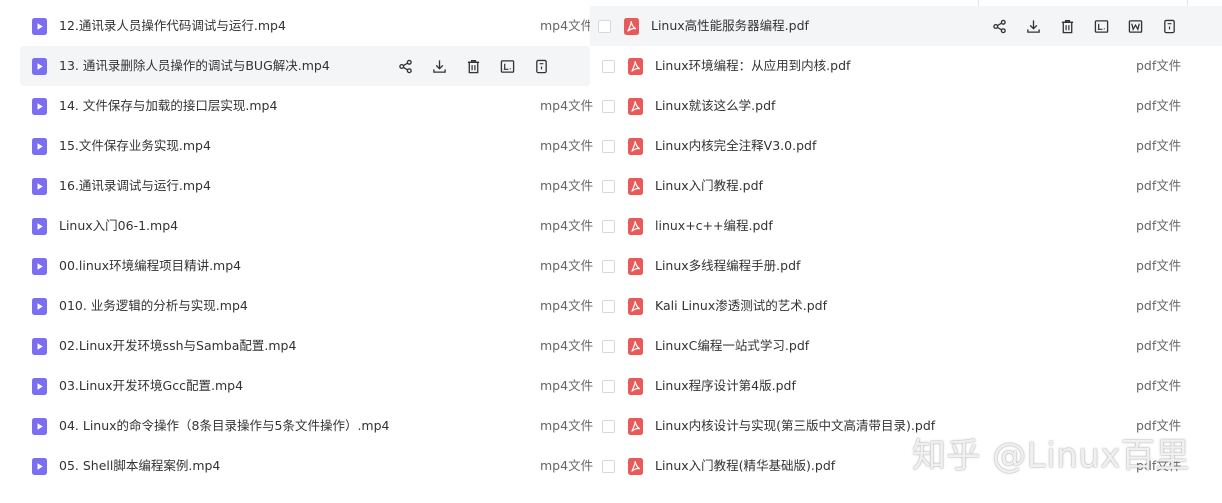 This screenshot has height=503, width=1222. I want to click on file-row: Linux高性能服务器编程.pdf, so click(906, 26).